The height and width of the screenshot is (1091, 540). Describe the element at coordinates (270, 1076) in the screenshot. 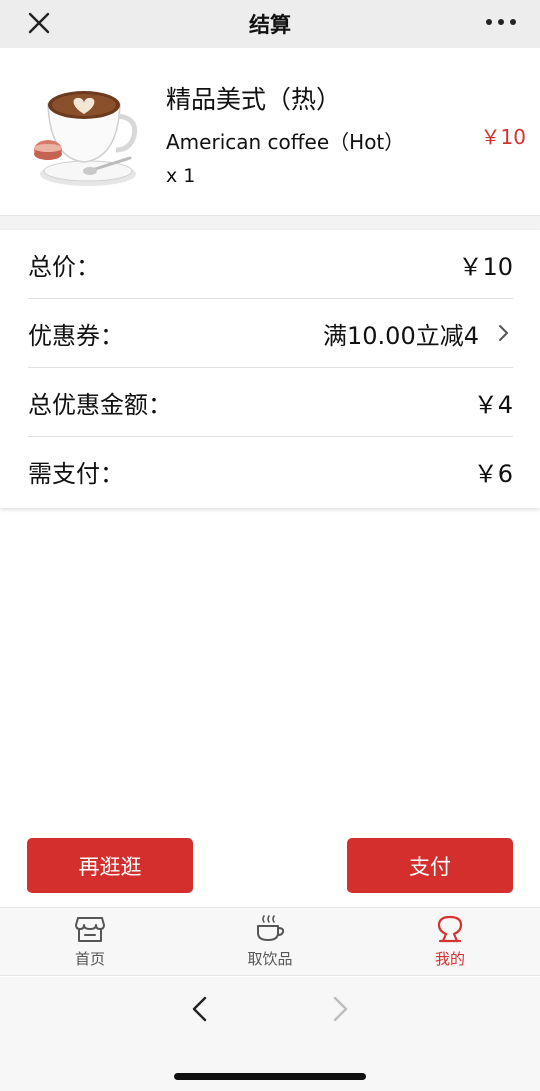

I see `home-indicator` at that location.